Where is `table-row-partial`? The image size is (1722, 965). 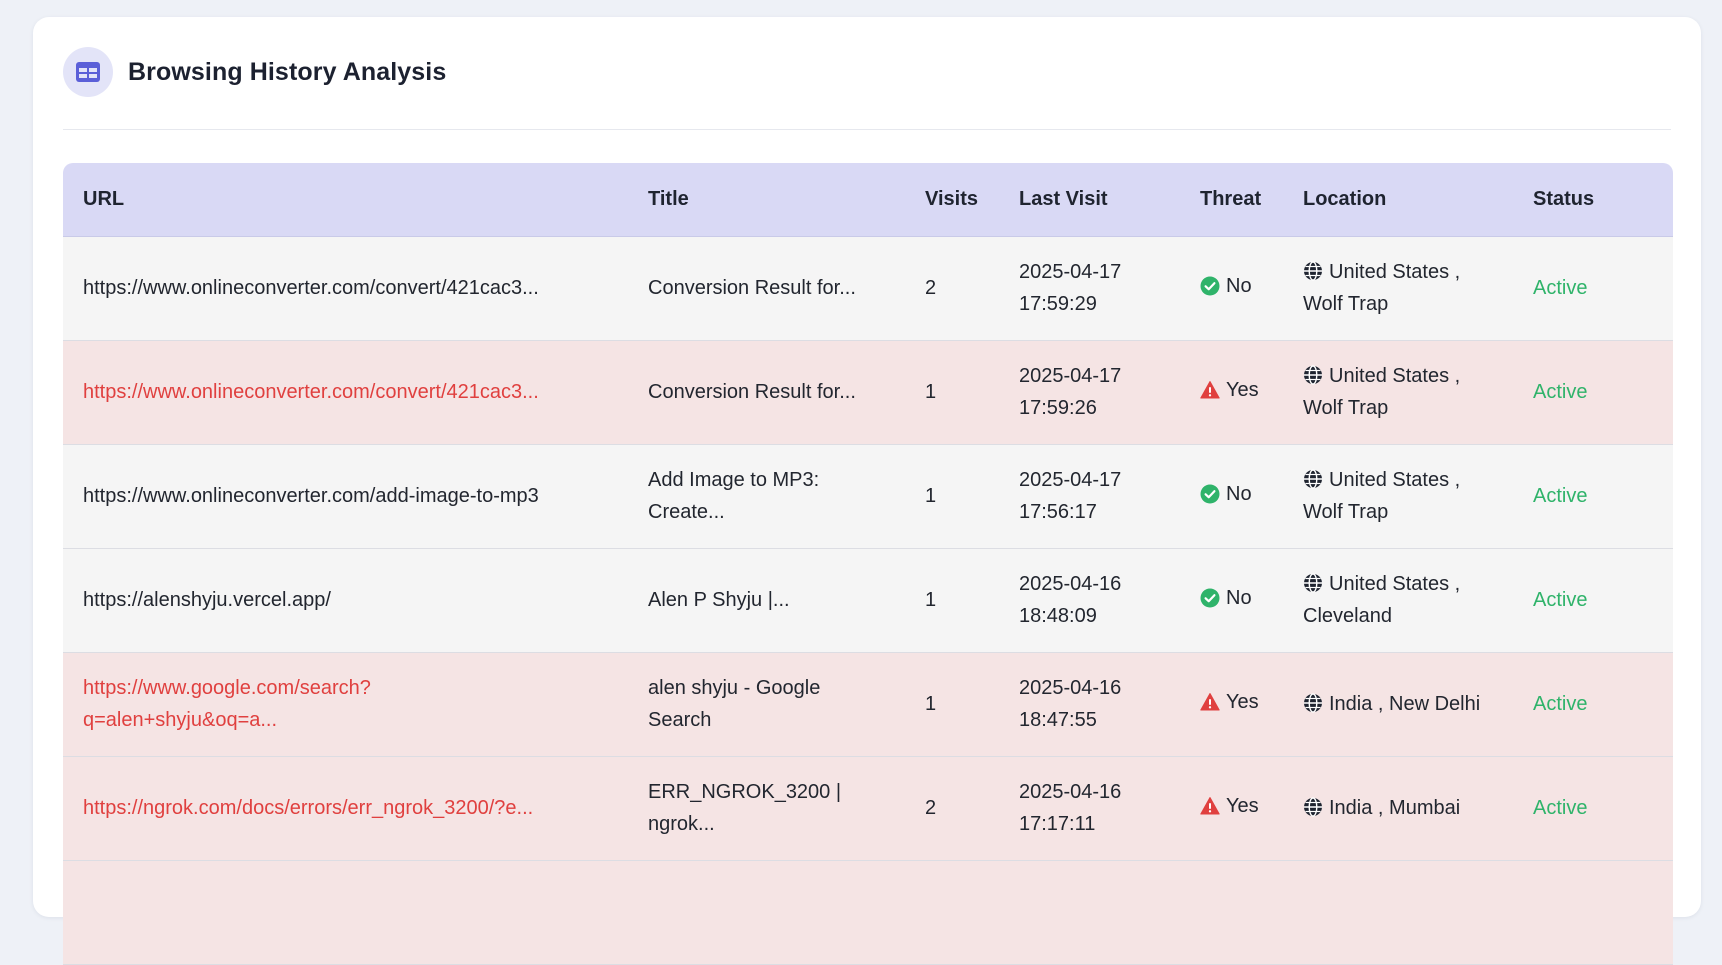
table-row-partial is located at coordinates (868, 912).